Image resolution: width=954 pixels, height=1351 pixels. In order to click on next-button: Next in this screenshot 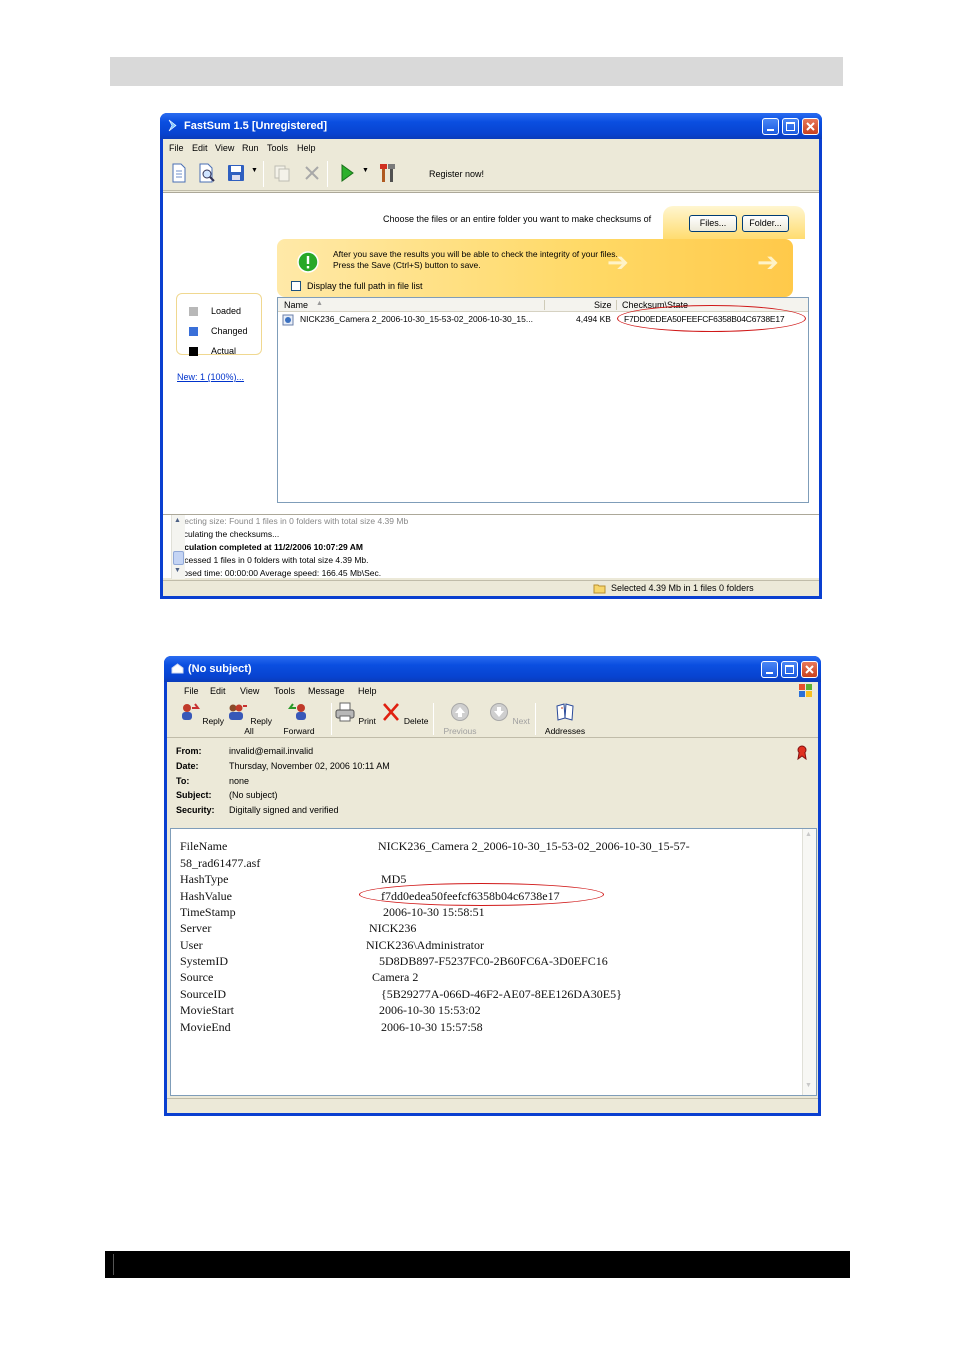, I will do `click(509, 714)`.